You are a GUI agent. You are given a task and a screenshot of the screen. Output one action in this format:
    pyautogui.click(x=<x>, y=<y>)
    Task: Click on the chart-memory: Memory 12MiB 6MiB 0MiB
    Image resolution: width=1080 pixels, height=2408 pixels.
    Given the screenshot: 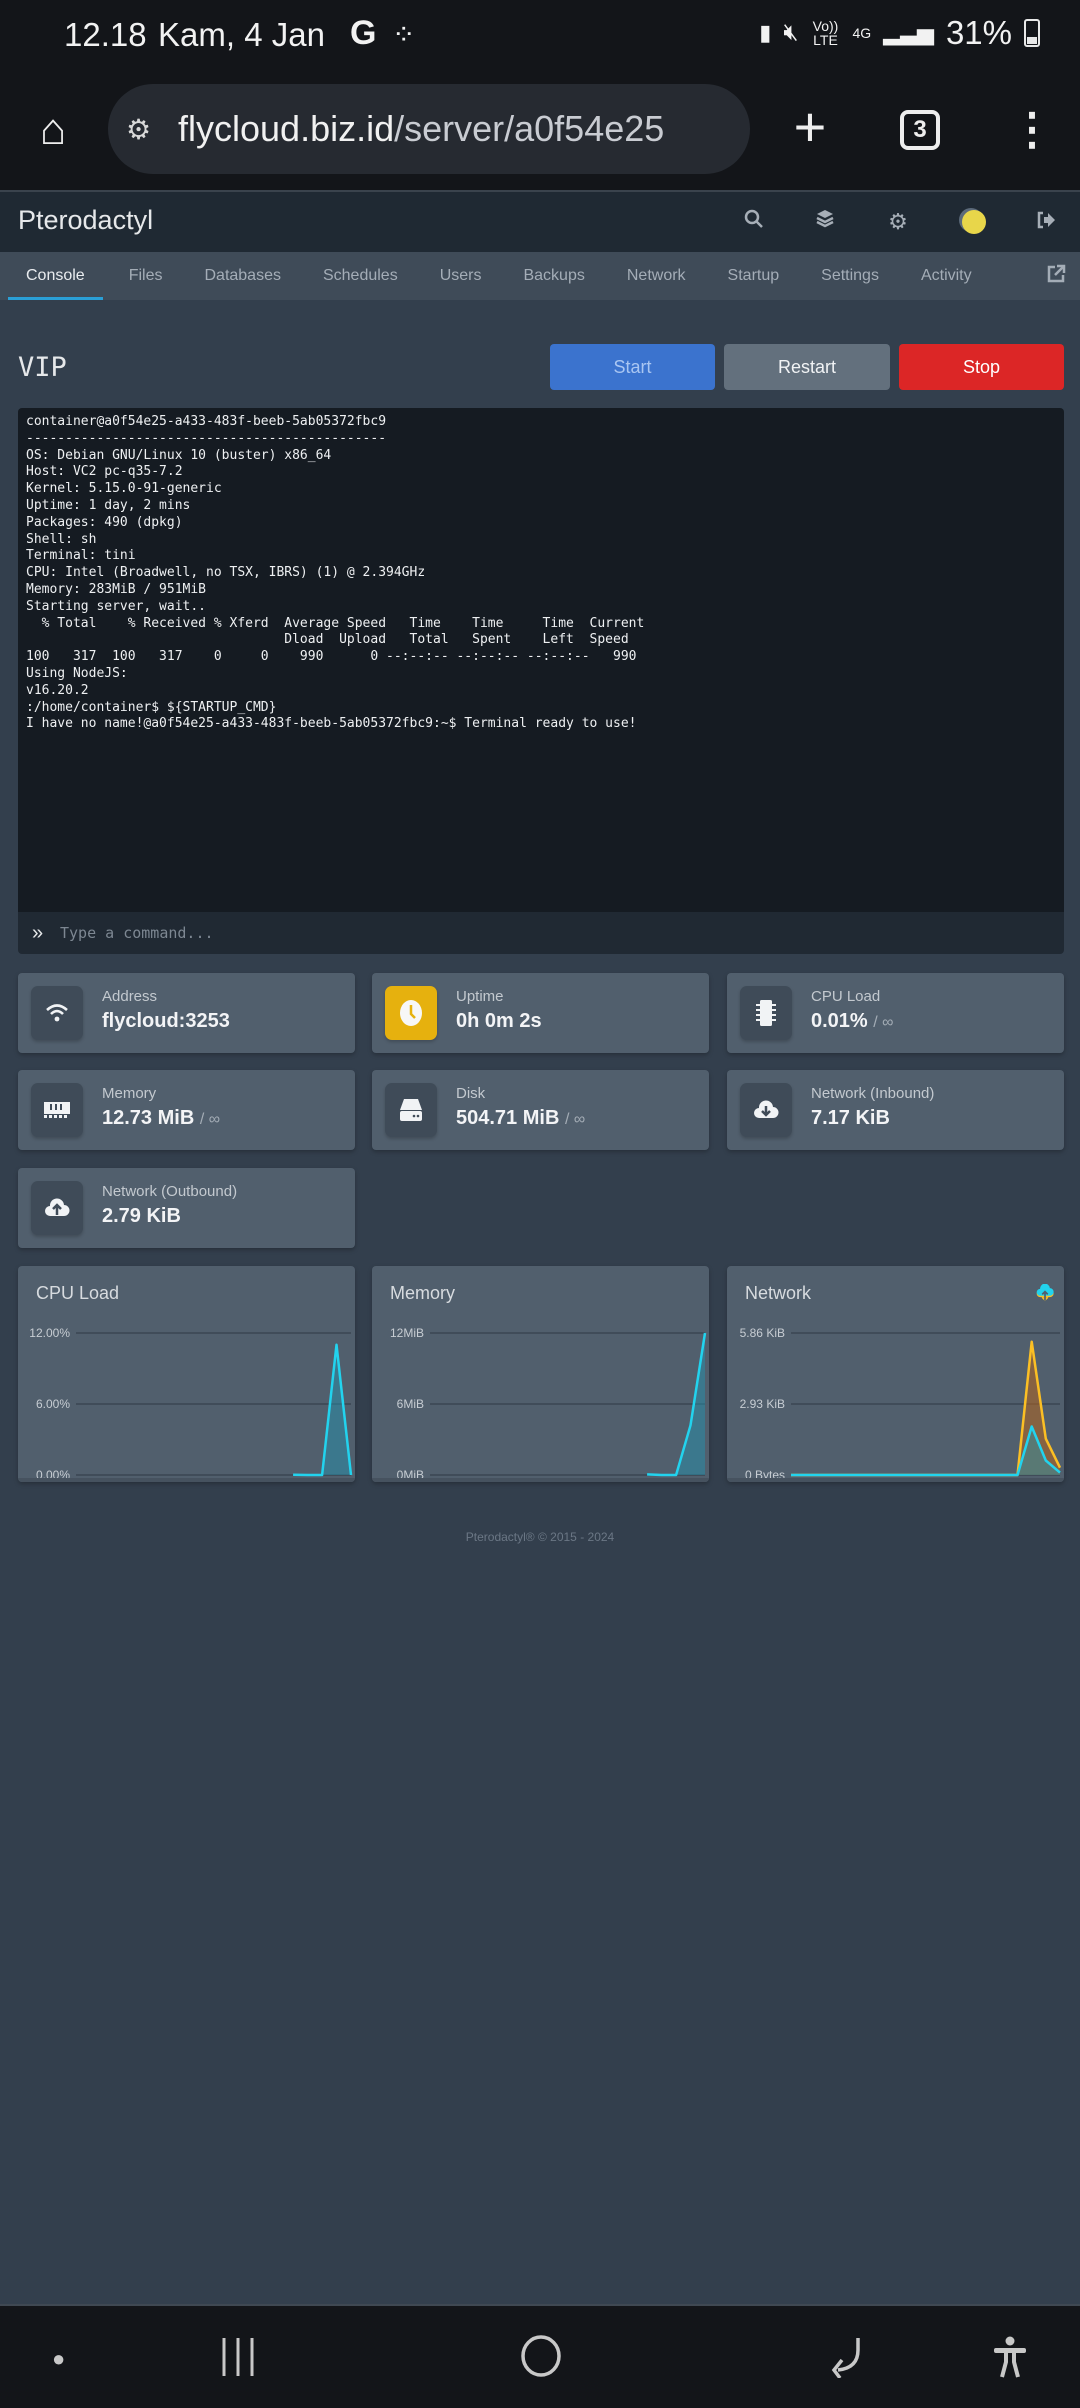 What is the action you would take?
    pyautogui.click(x=540, y=1374)
    